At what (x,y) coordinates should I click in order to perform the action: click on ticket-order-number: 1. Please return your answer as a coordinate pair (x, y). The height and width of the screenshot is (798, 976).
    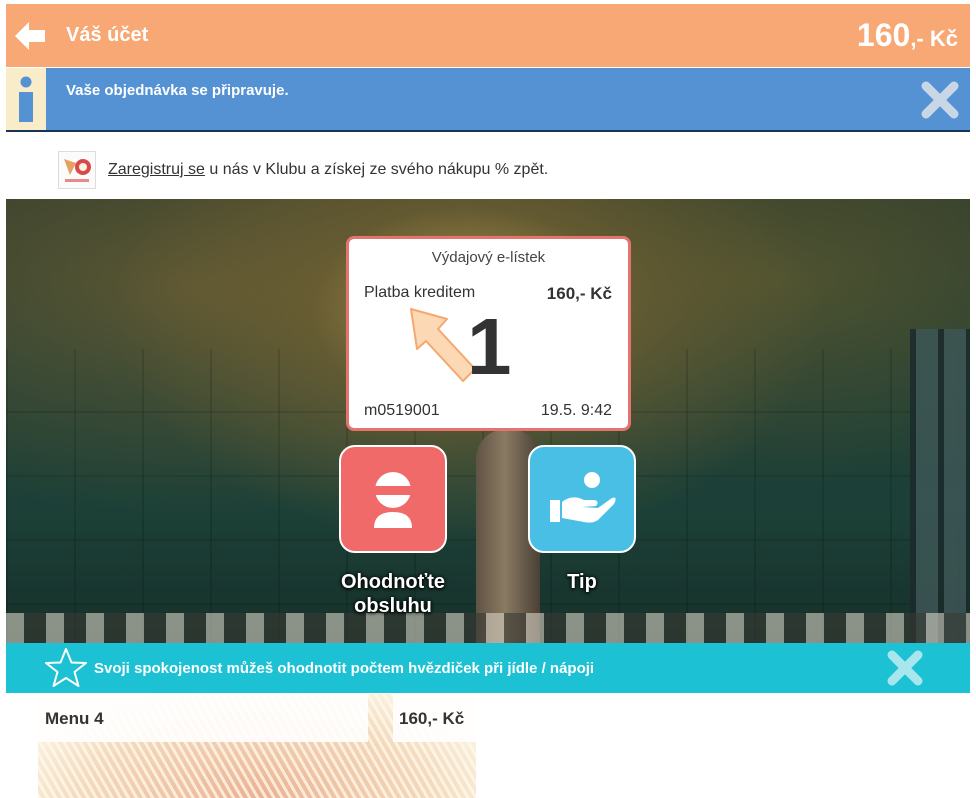
    Looking at the image, I should click on (489, 346).